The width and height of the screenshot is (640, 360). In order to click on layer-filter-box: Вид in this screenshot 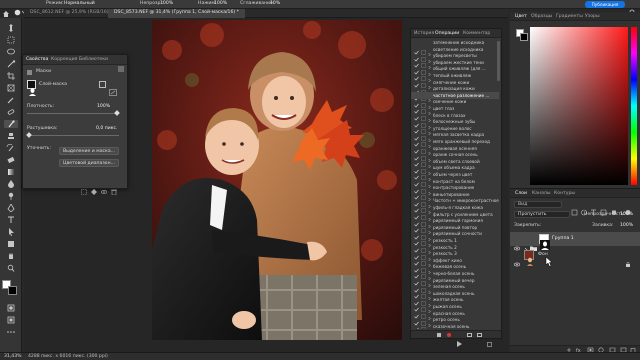, I will do `click(538, 204)`.